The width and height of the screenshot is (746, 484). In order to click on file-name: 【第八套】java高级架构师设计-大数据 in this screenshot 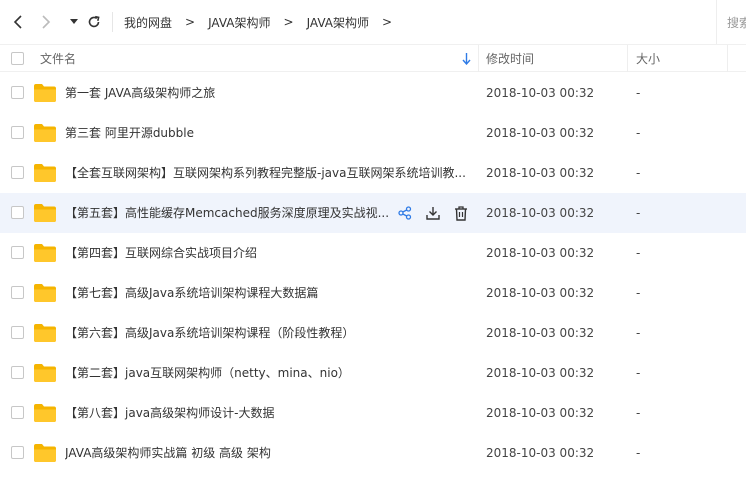, I will do `click(169, 413)`.